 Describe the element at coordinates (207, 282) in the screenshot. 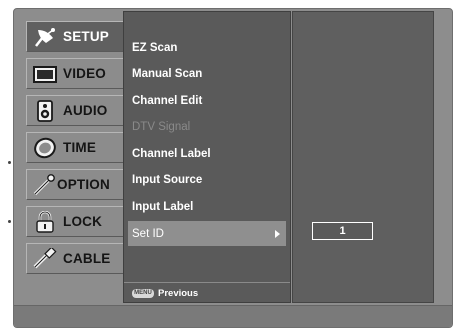

I see `submenu-divider` at that location.